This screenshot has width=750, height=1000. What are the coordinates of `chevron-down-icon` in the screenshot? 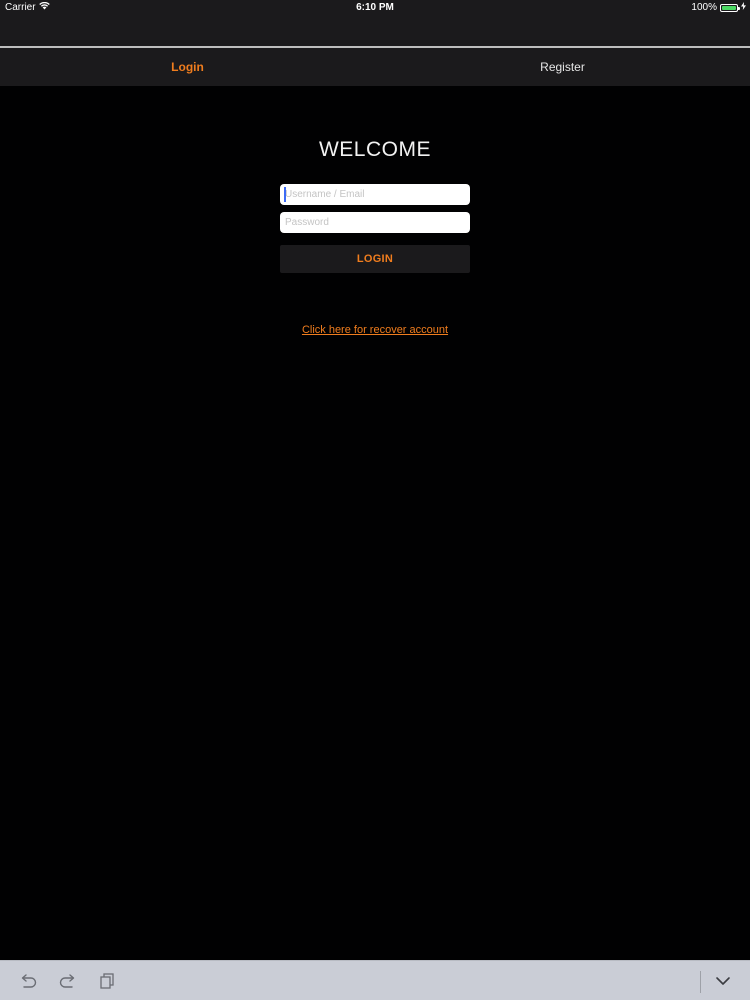 It's located at (723, 981).